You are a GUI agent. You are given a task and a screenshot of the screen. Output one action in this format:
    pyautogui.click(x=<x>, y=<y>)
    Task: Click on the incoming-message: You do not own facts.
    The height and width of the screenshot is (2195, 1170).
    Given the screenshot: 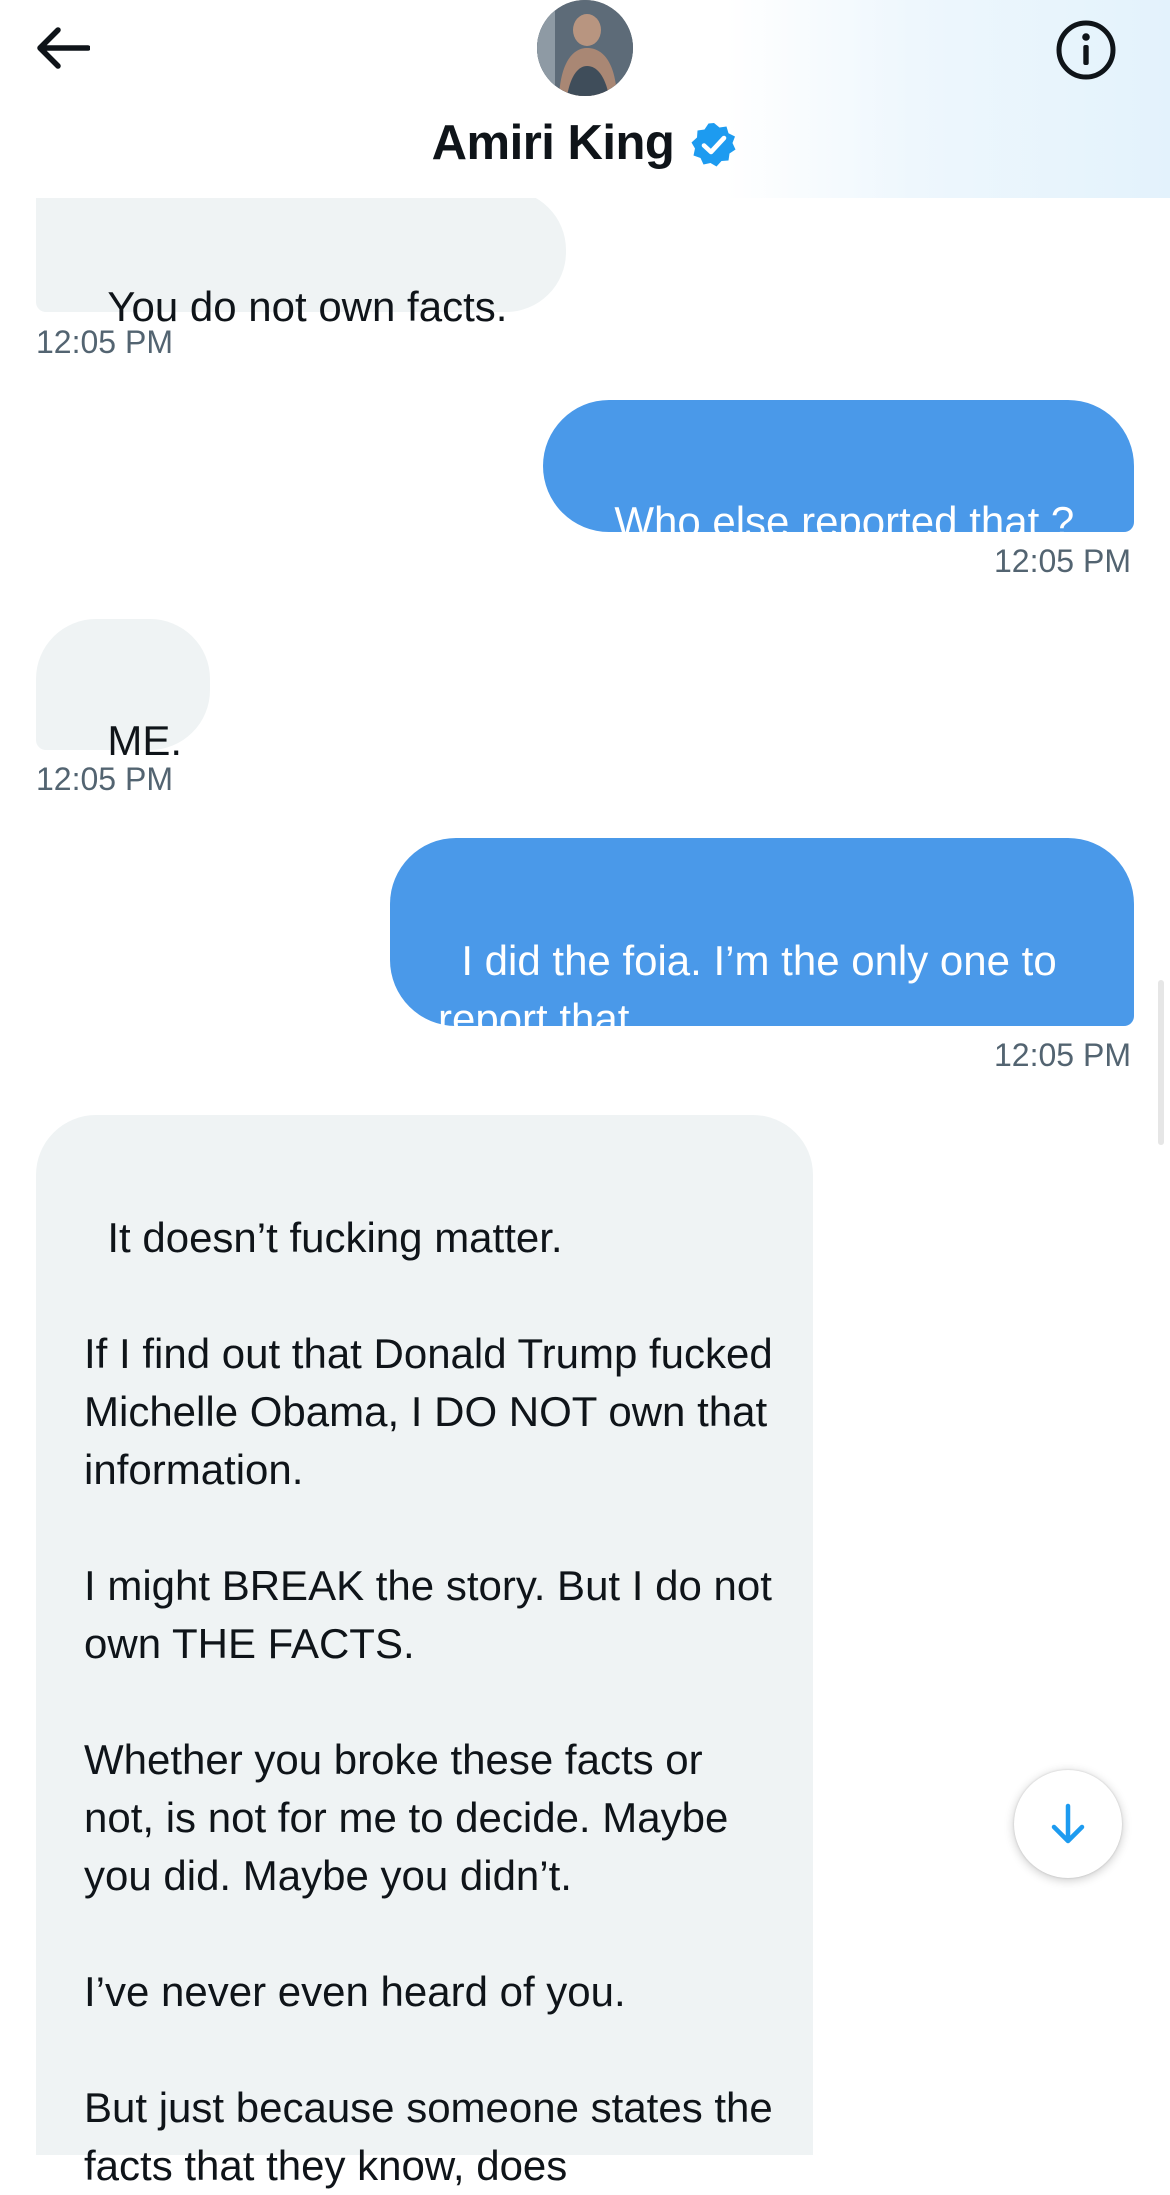 What is the action you would take?
    pyautogui.click(x=301, y=260)
    